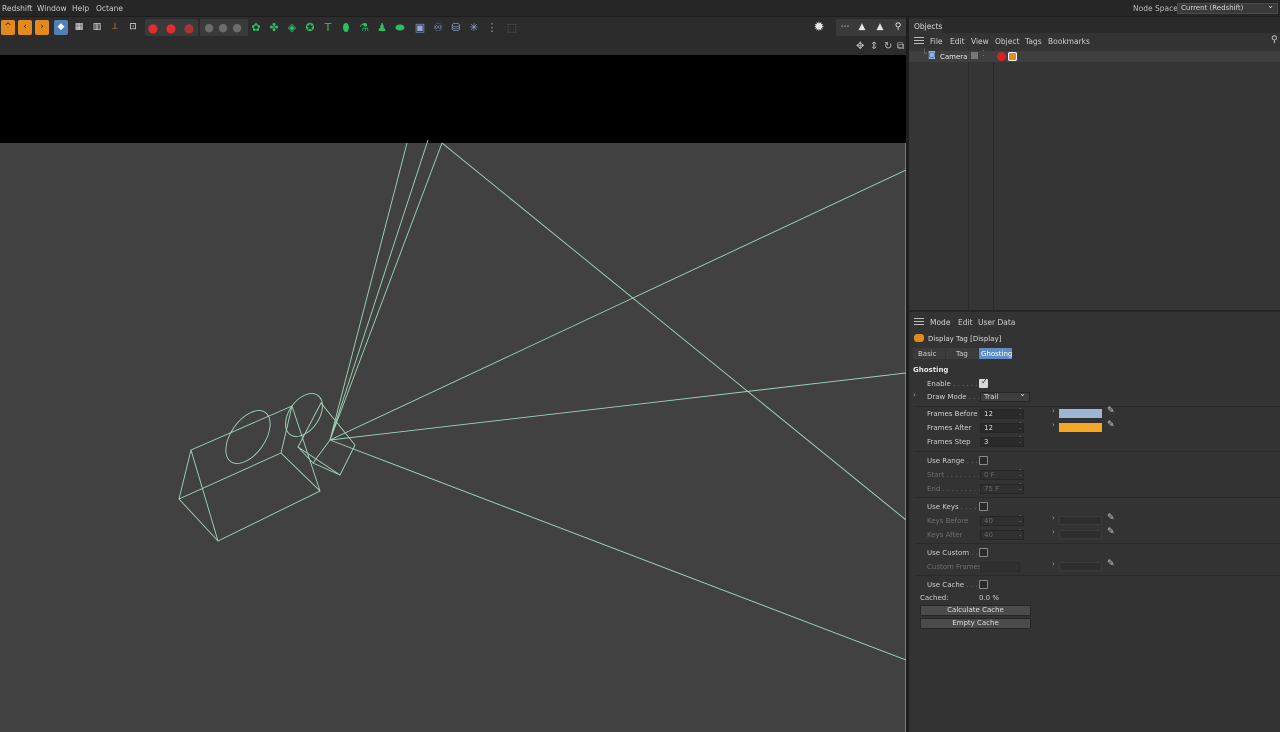 Image resolution: width=1280 pixels, height=732 pixels. What do you see at coordinates (61, 27) in the screenshot?
I see `model-mode-icon: ◆` at bounding box center [61, 27].